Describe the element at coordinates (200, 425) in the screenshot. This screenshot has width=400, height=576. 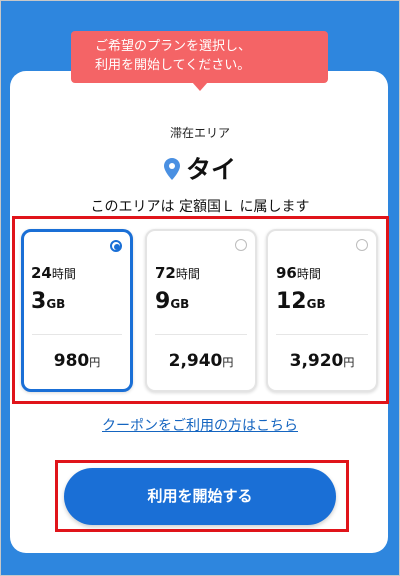
I see `coupon-link: クーポンをご利用の方はこちら` at that location.